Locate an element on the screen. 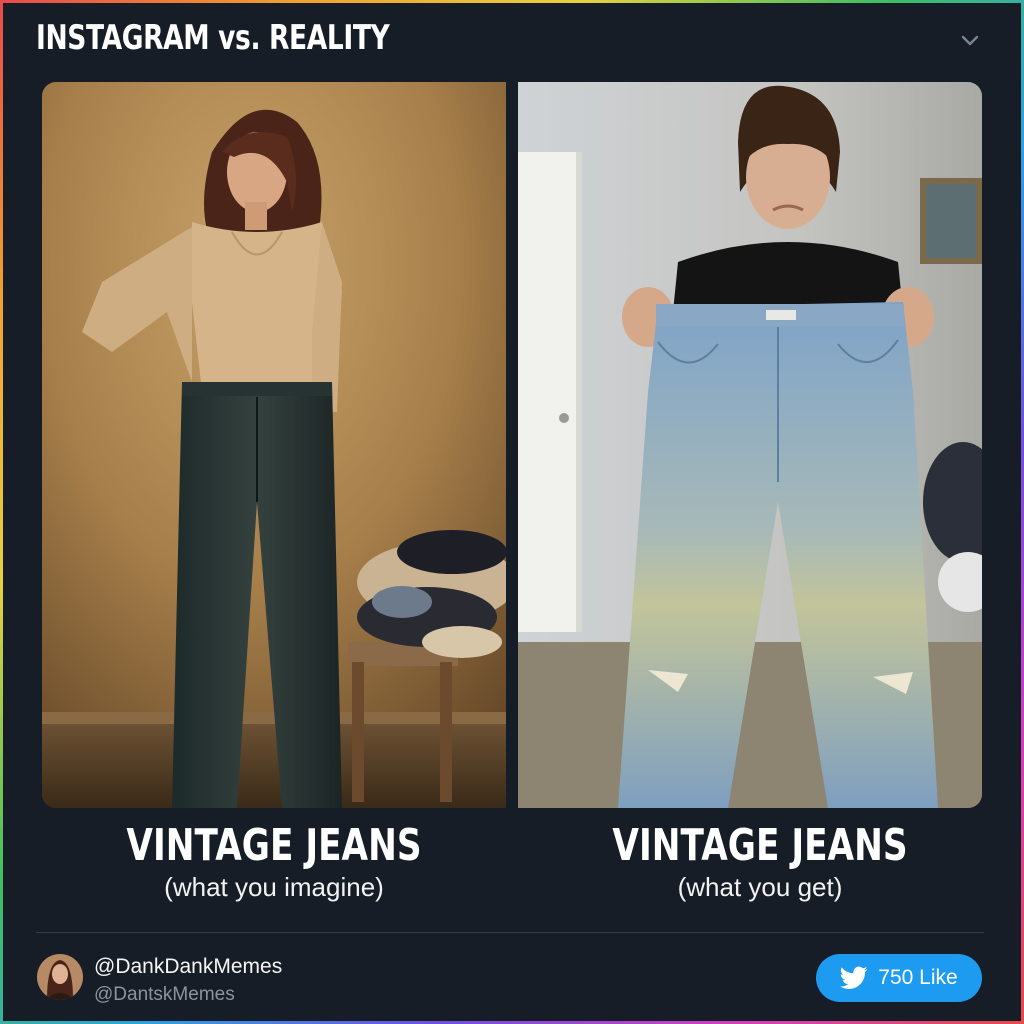  avatar is located at coordinates (60, 977).